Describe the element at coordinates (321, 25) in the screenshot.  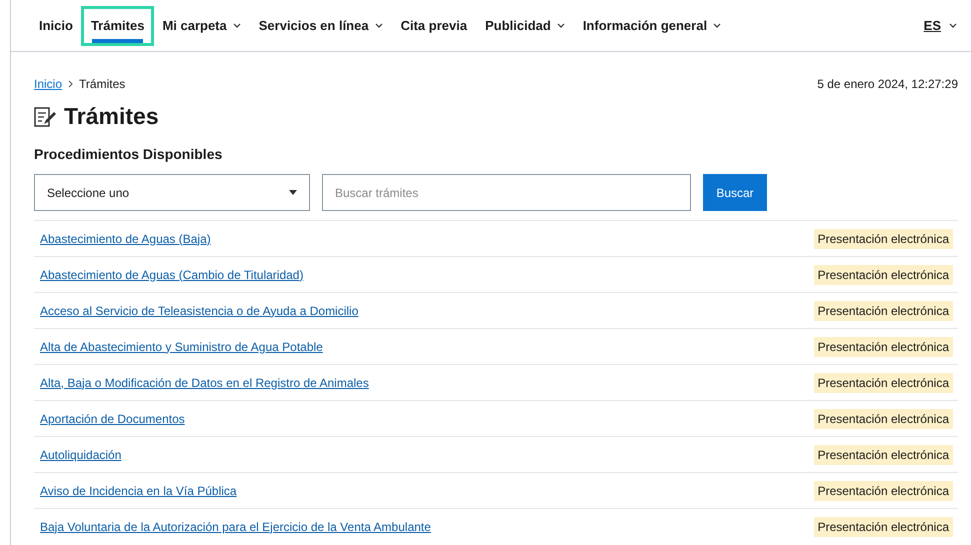
I see `nav-tab: Servicios en línea` at that location.